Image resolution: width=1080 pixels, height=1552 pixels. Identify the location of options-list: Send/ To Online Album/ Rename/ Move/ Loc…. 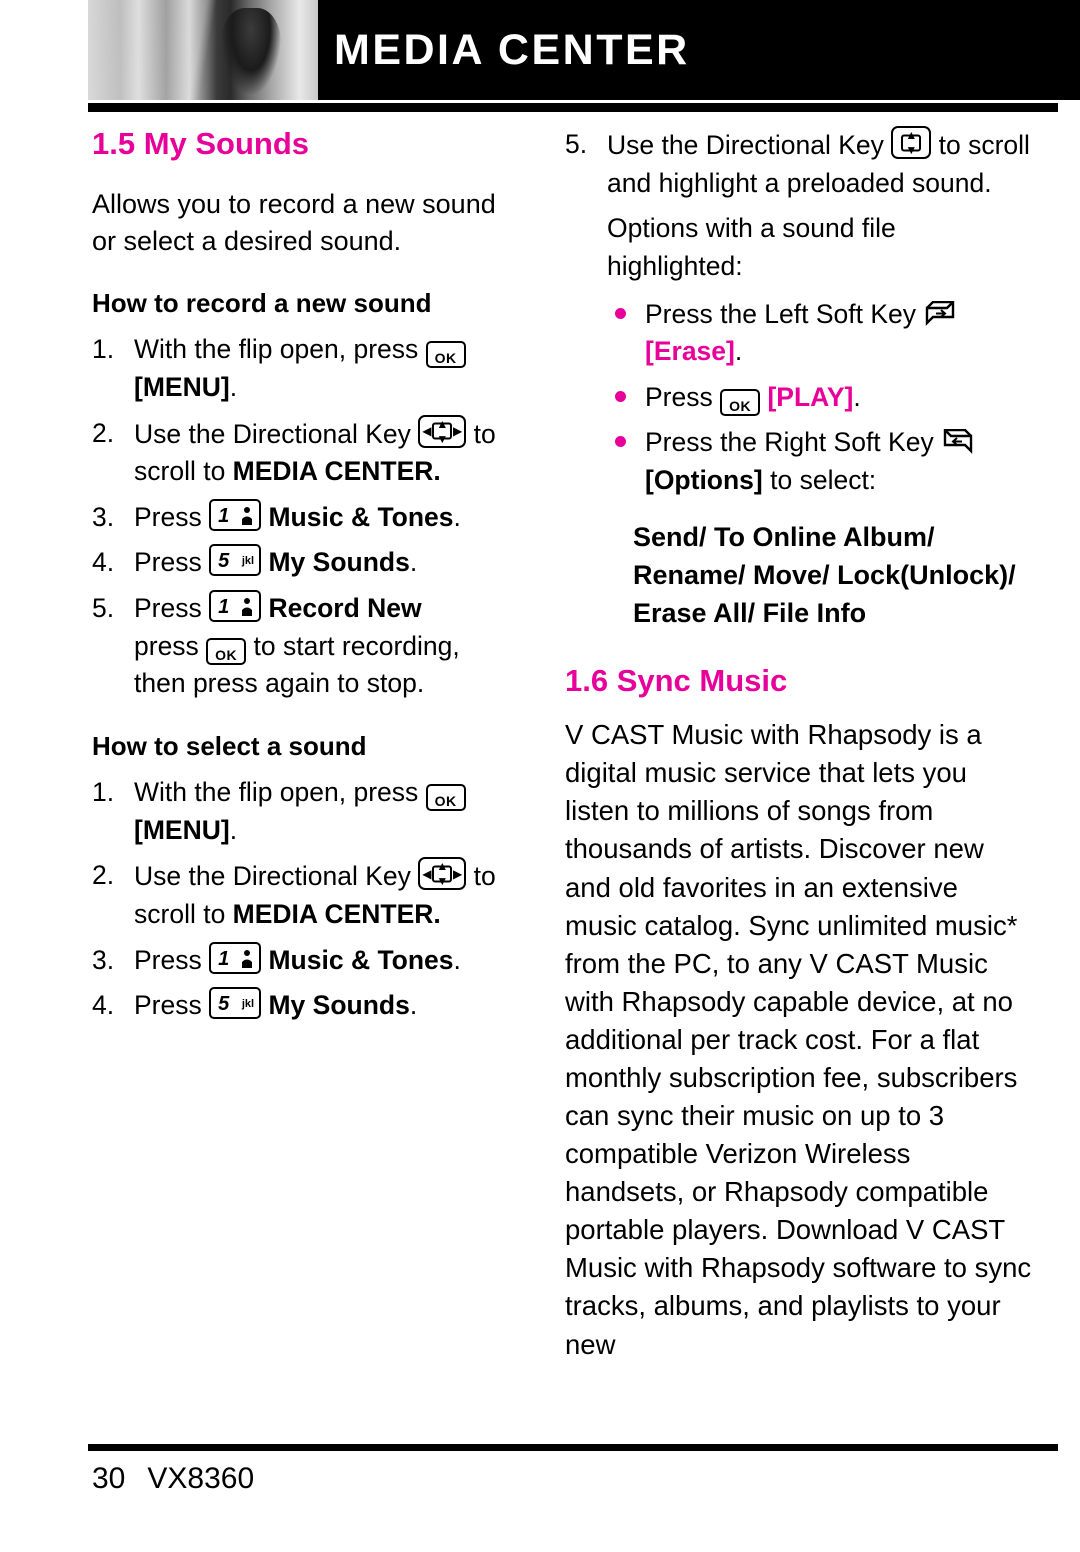
(834, 575).